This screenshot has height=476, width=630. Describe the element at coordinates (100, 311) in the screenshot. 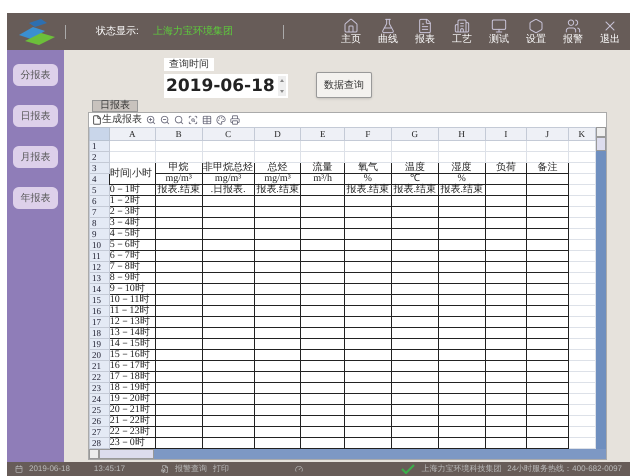

I see `row-number: 16` at that location.